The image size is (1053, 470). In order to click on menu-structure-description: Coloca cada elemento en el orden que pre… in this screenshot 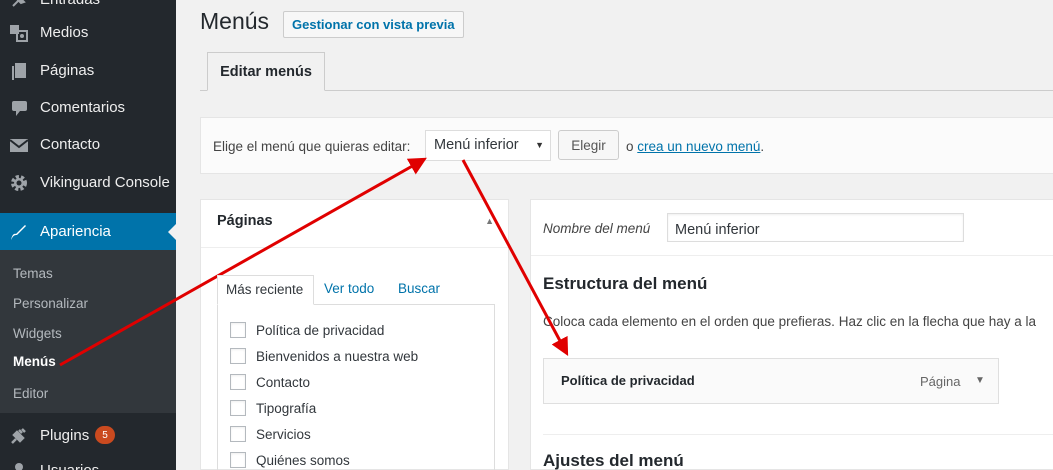, I will do `click(790, 321)`.